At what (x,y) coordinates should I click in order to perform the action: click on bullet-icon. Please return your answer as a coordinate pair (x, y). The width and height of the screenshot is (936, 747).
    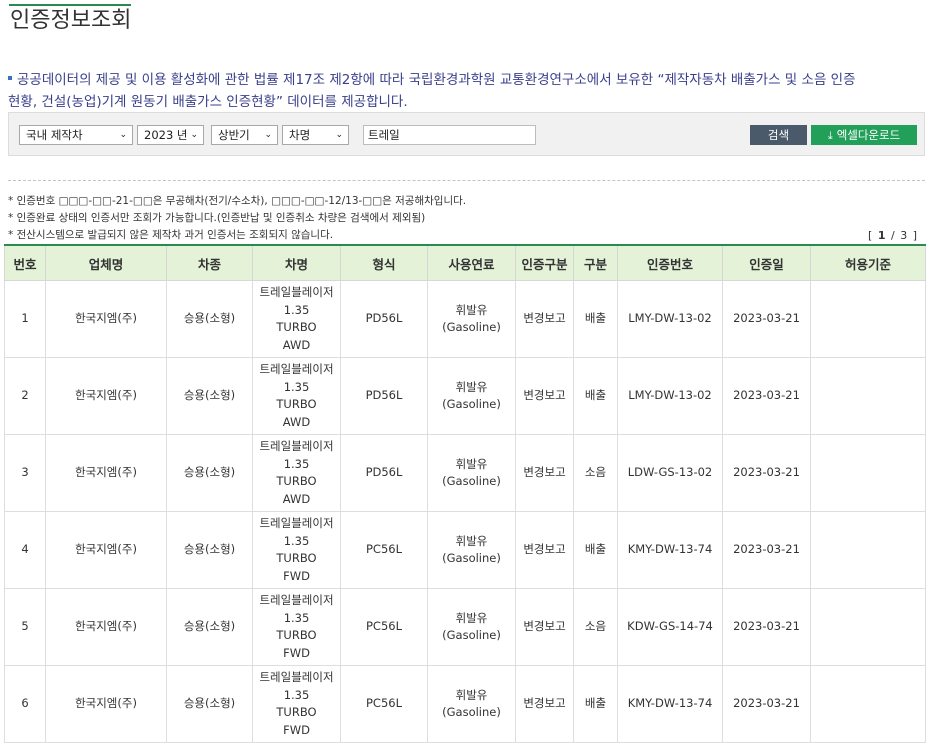
    Looking at the image, I should click on (10, 78).